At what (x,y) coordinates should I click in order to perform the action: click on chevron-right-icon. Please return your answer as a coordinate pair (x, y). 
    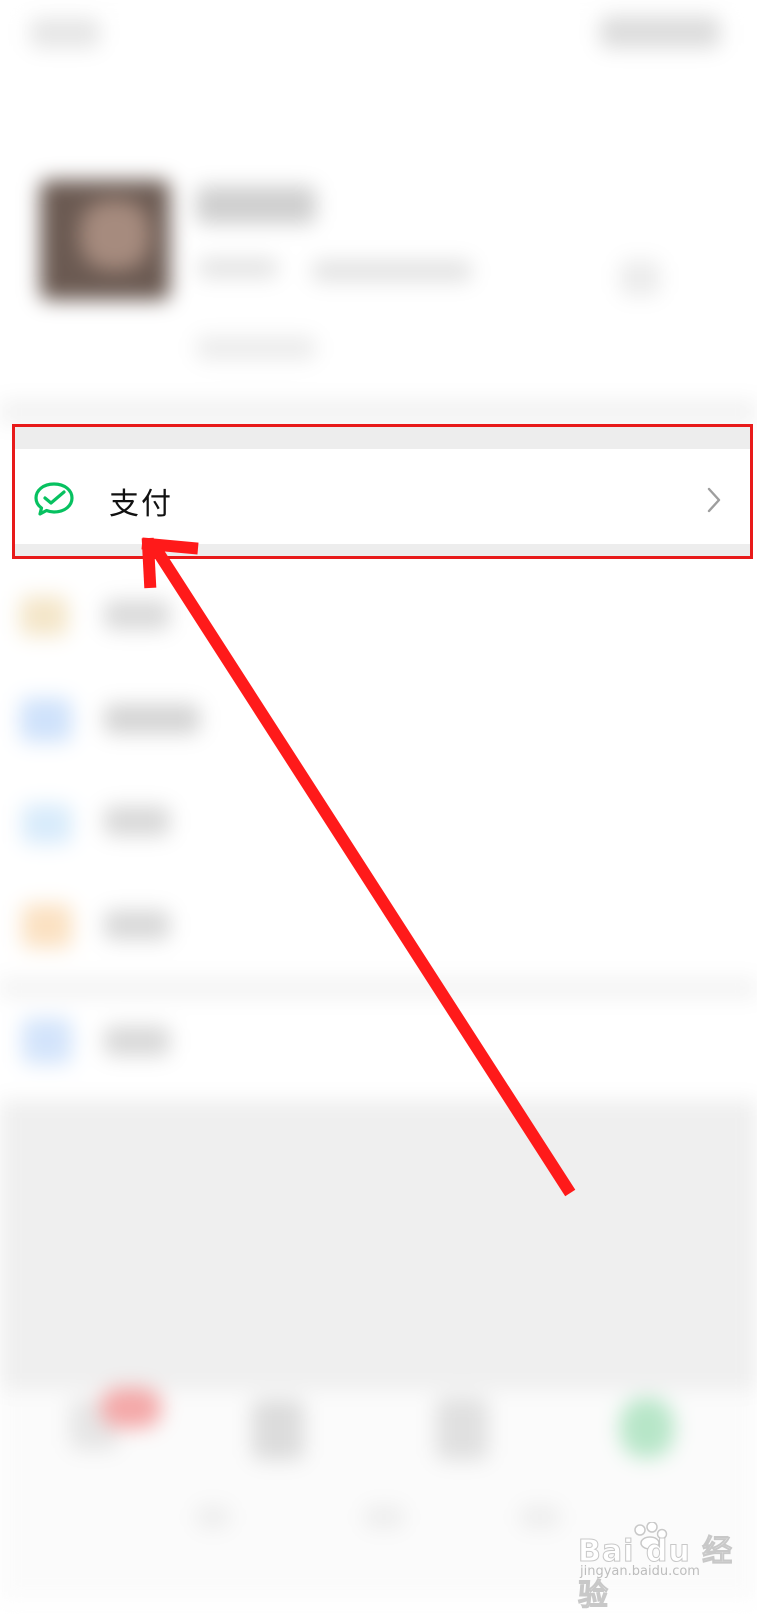
    Looking at the image, I should click on (714, 500).